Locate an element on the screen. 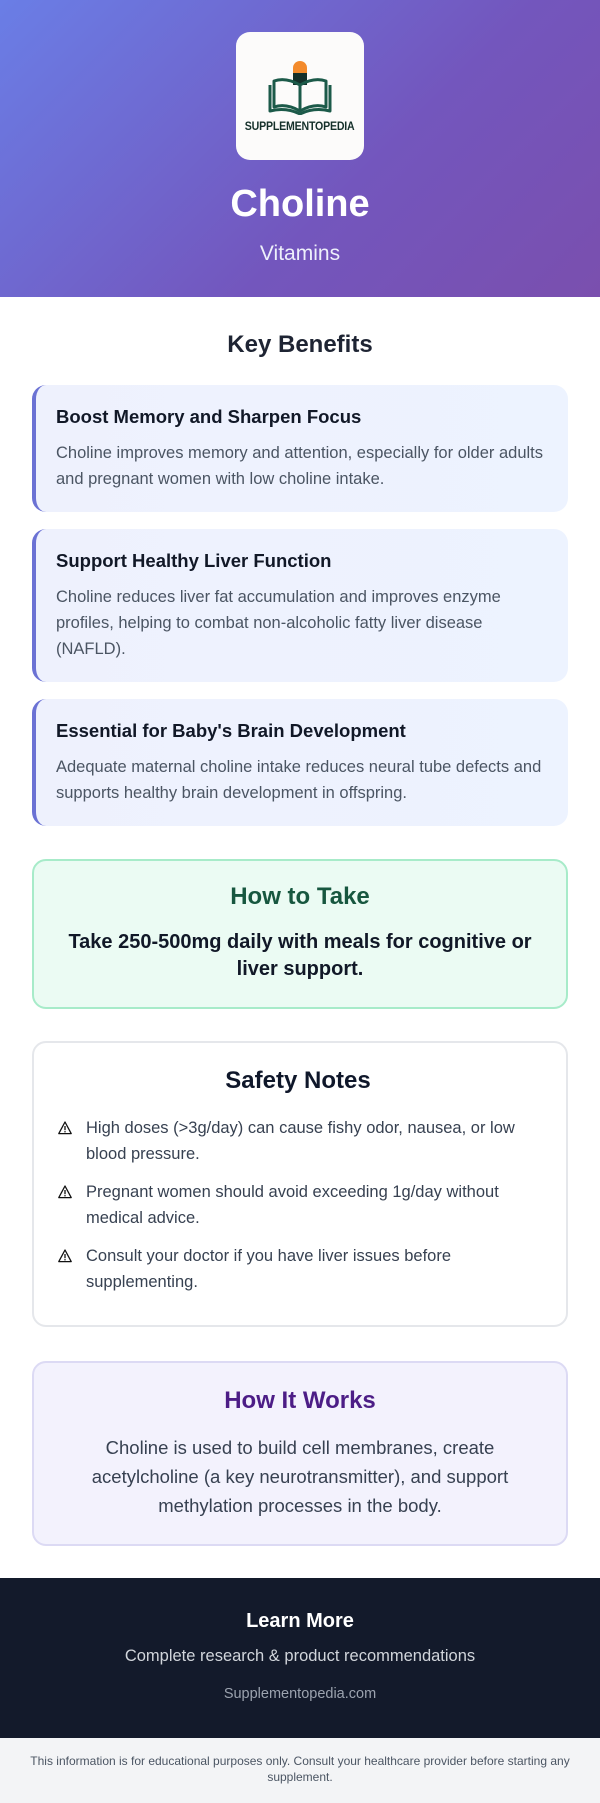  how-to-take-title: How to Take is located at coordinates (300, 896).